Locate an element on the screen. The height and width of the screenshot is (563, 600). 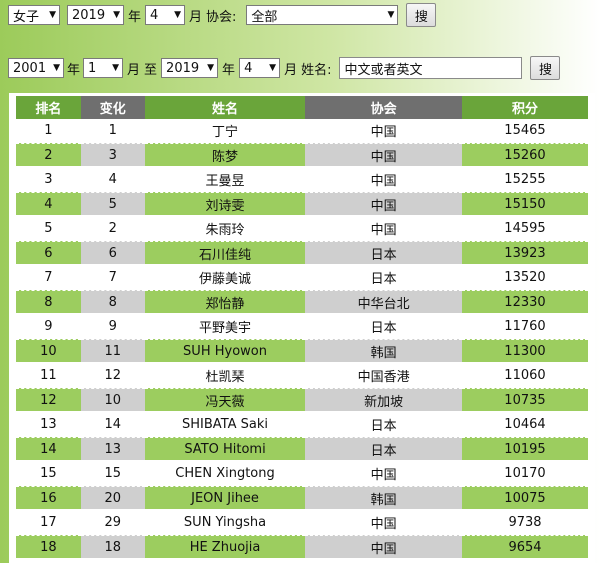
from-year-value: 2001 is located at coordinates (30, 68).